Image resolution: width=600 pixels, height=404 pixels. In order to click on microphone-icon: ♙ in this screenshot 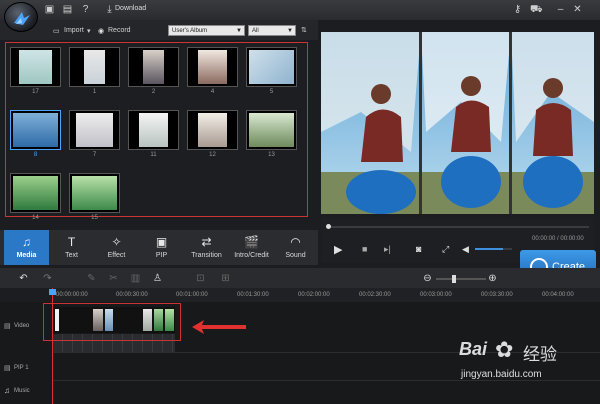, I will do `click(157, 278)`.